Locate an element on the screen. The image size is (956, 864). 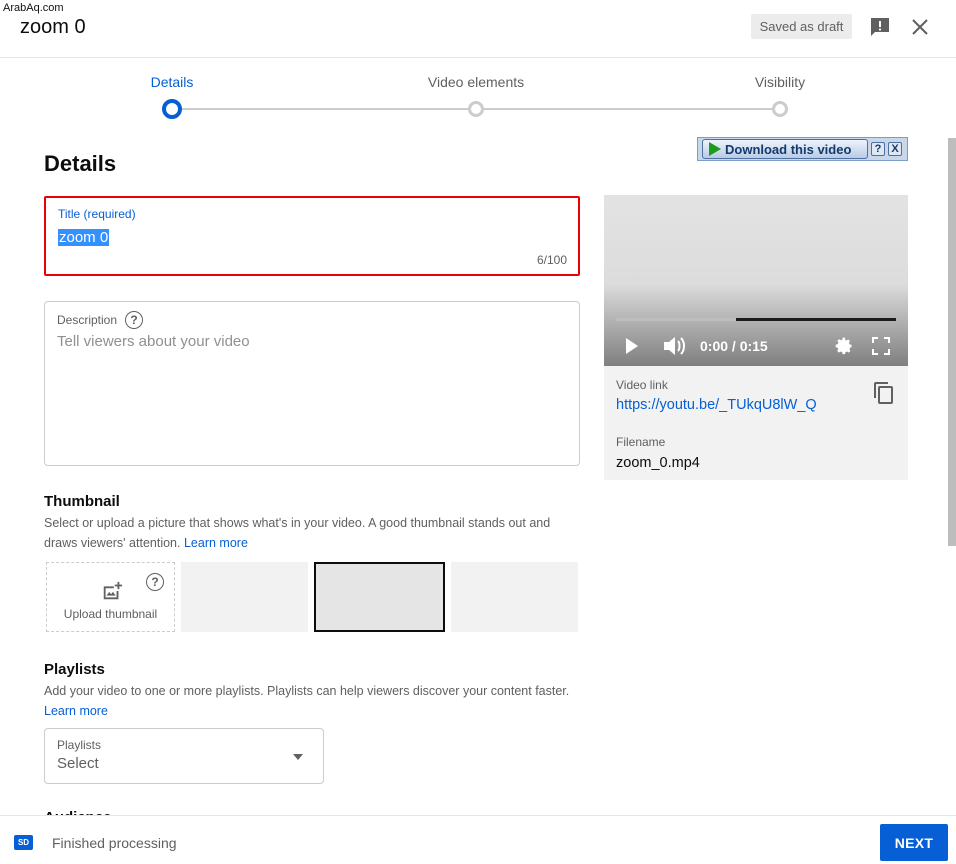
processing-status: Finished processing is located at coordinates (114, 843).